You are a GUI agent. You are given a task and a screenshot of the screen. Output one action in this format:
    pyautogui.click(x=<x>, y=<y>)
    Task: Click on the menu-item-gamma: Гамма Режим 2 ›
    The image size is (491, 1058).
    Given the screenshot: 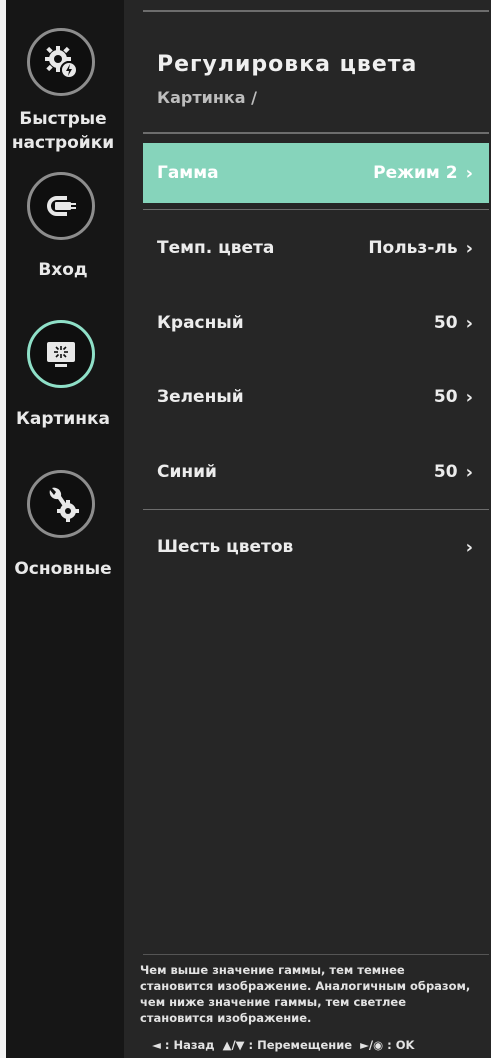 What is the action you would take?
    pyautogui.click(x=316, y=173)
    